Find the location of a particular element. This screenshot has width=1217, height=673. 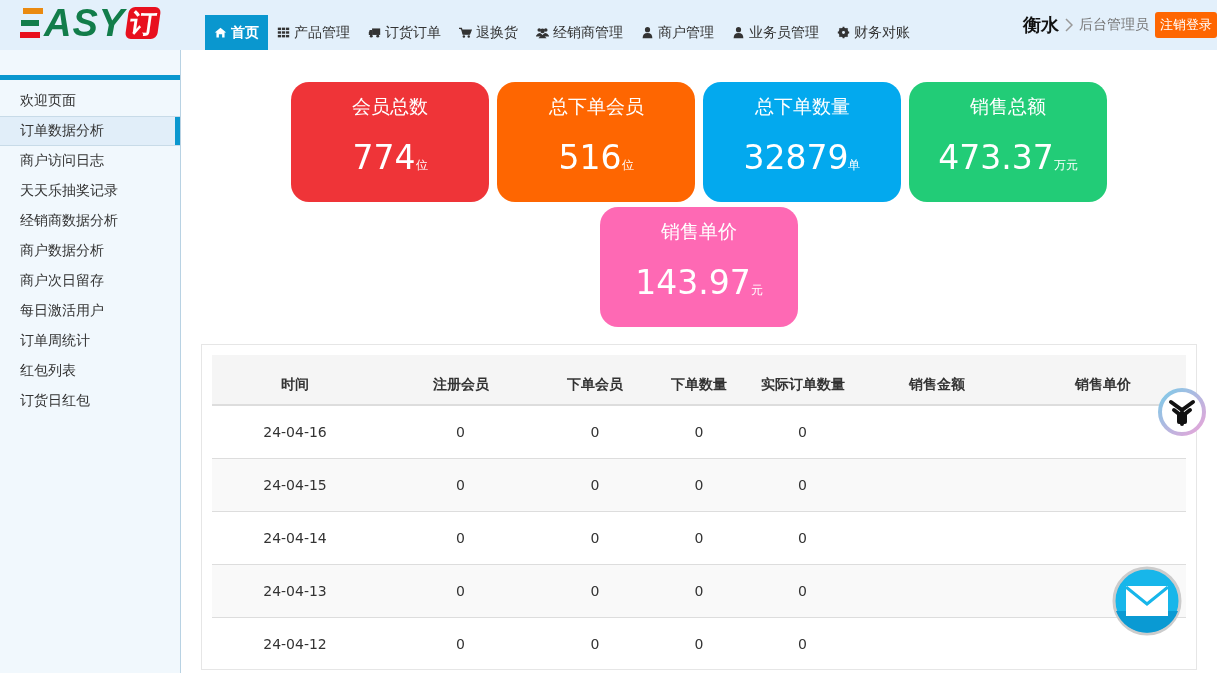

nav-tab: 财务对账 is located at coordinates (873, 32).